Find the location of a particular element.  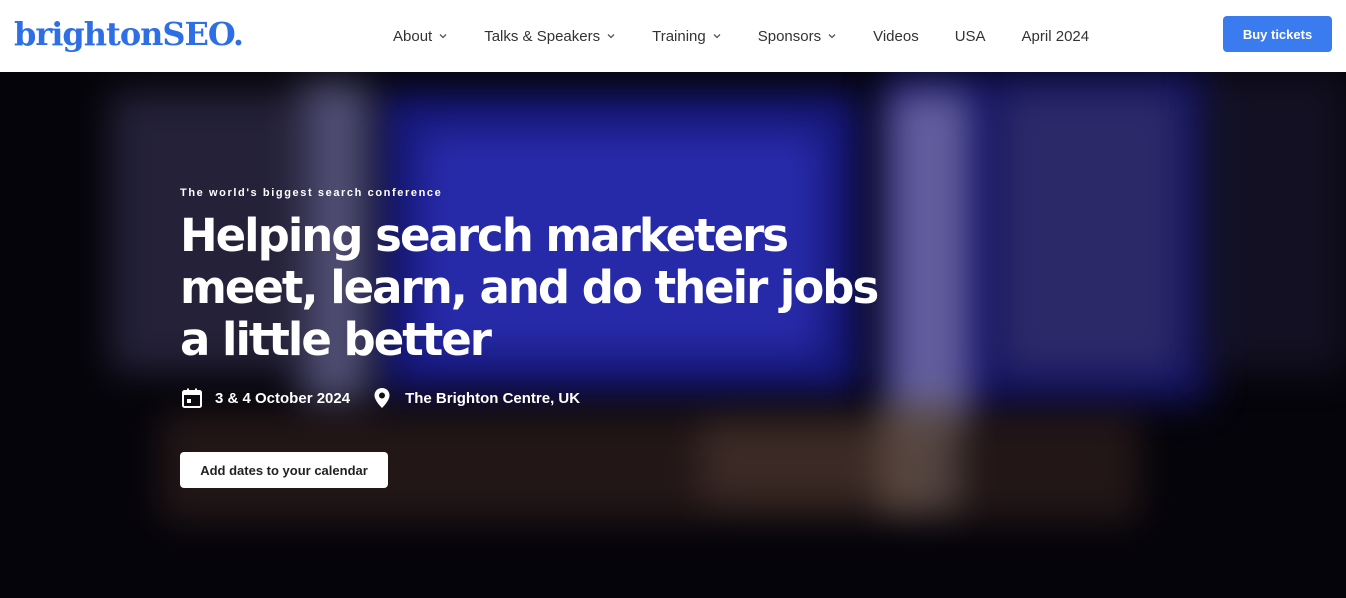

calendar-icon is located at coordinates (192, 398).